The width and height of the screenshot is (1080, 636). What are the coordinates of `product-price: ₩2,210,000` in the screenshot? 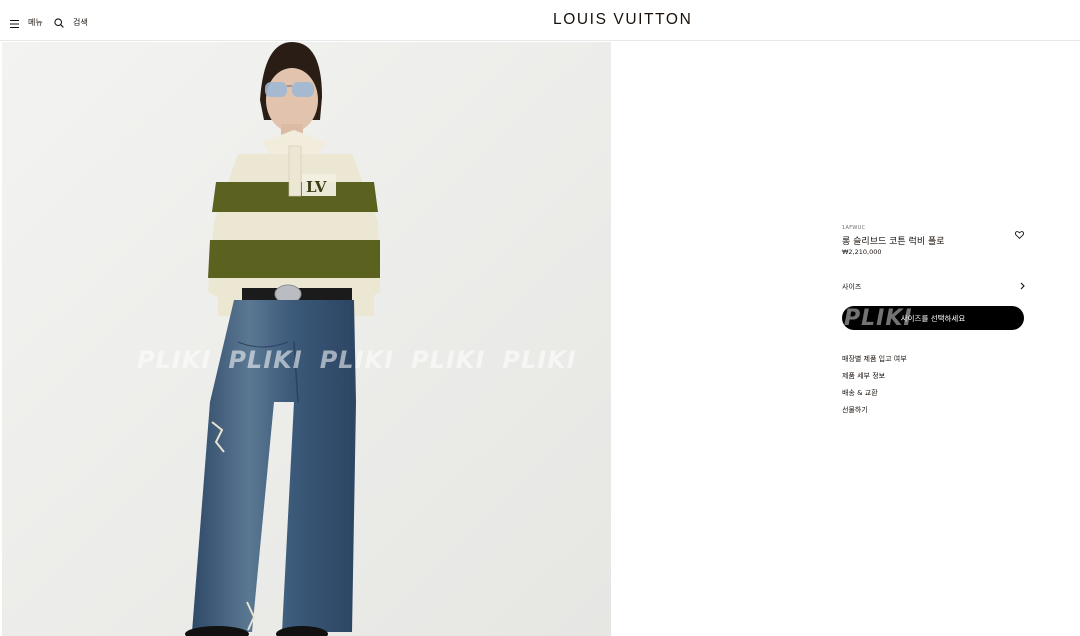 It's located at (862, 252).